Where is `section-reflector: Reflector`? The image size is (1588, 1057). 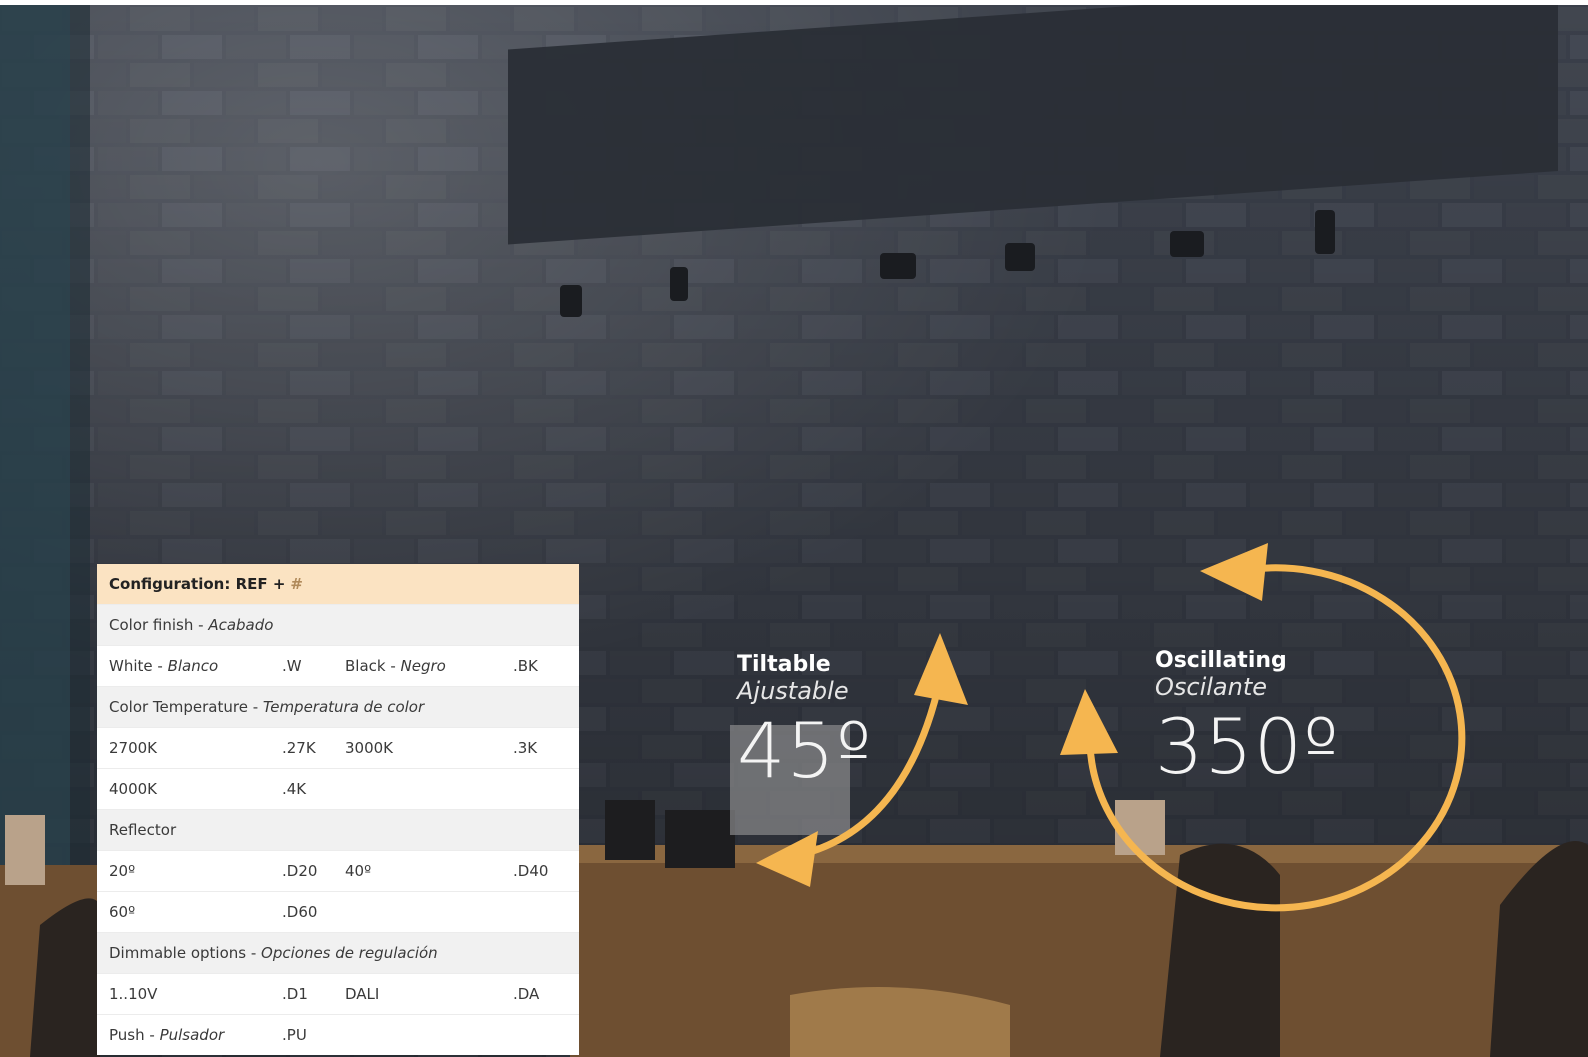
section-reflector: Reflector is located at coordinates (338, 829).